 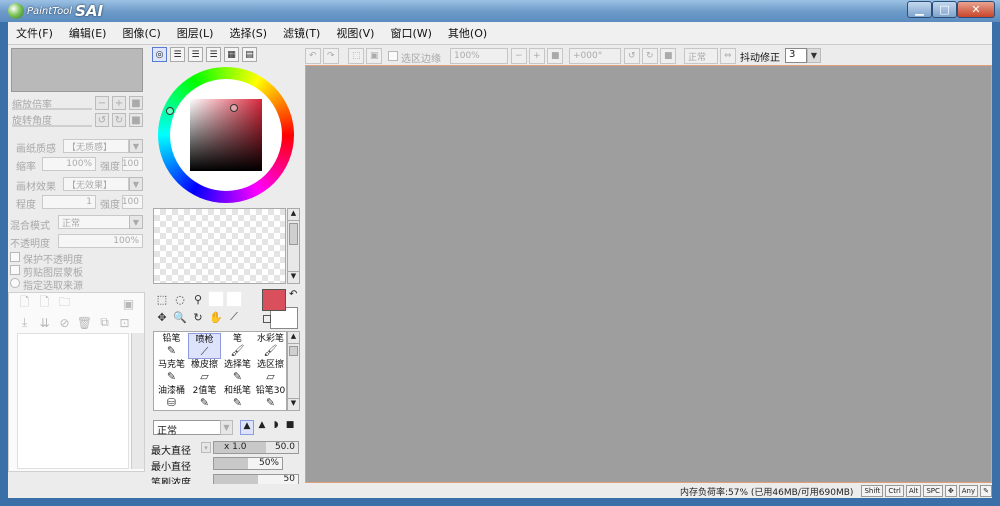 What do you see at coordinates (15, 257) in the screenshot?
I see `protect-opacity-checkbox` at bounding box center [15, 257].